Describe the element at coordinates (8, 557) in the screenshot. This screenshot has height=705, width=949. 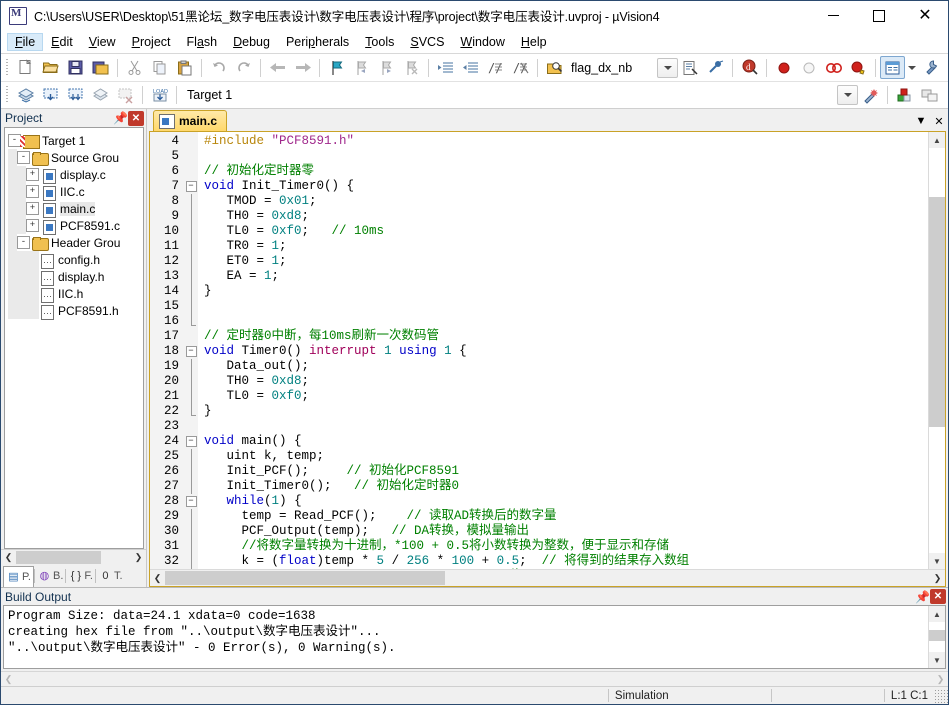
I see `scroll-left-icon: ❮` at that location.